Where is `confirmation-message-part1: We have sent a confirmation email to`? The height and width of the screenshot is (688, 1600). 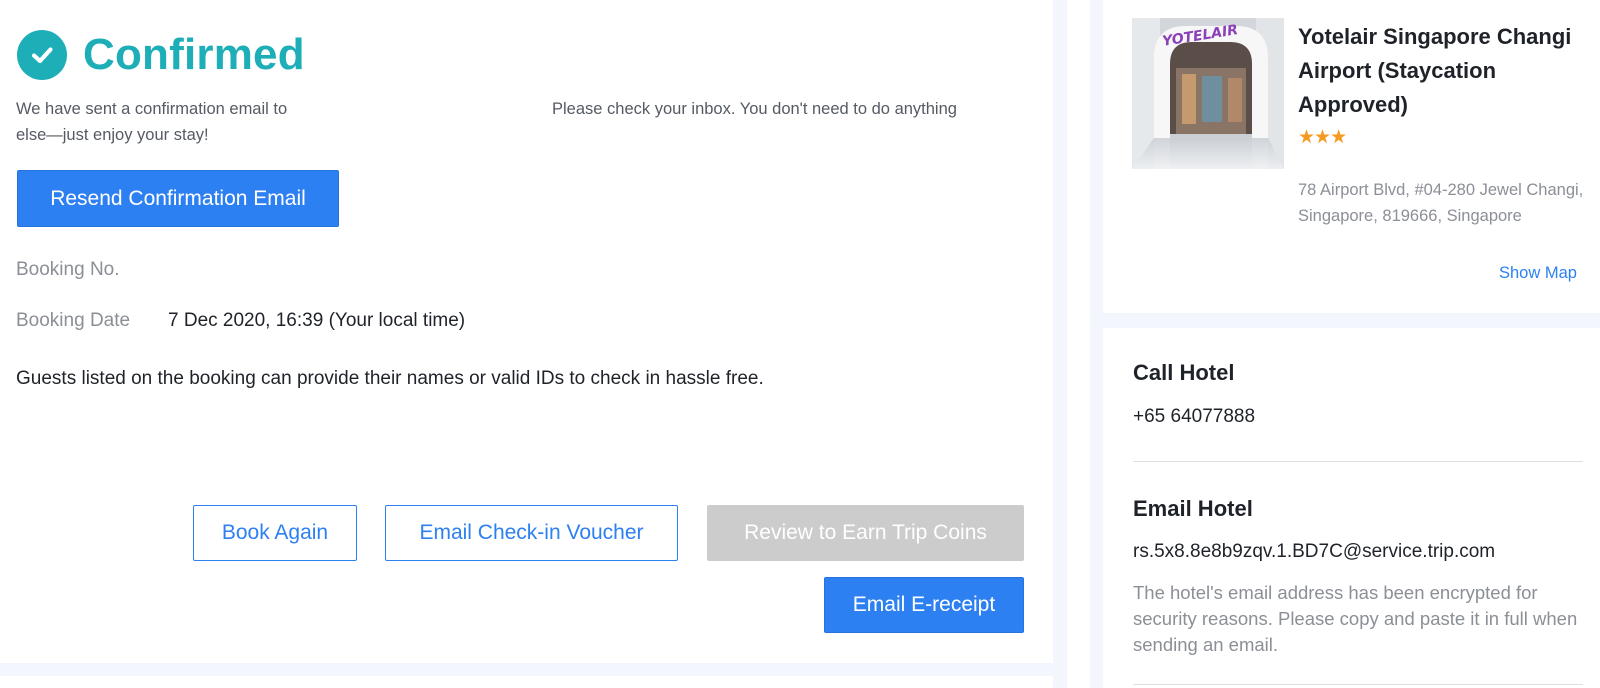
confirmation-message-part1: We have sent a confirmation email to is located at coordinates (152, 109).